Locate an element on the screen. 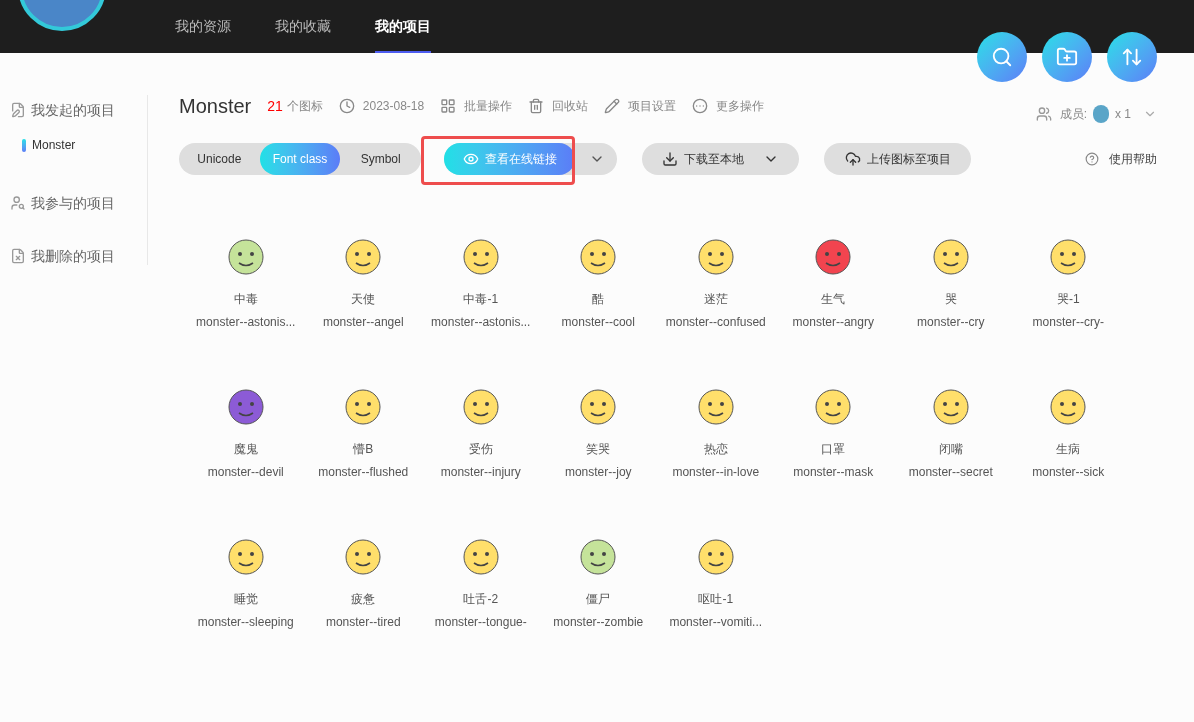 The image size is (1194, 722). icon-name: 吐舌-2 is located at coordinates (481, 599).